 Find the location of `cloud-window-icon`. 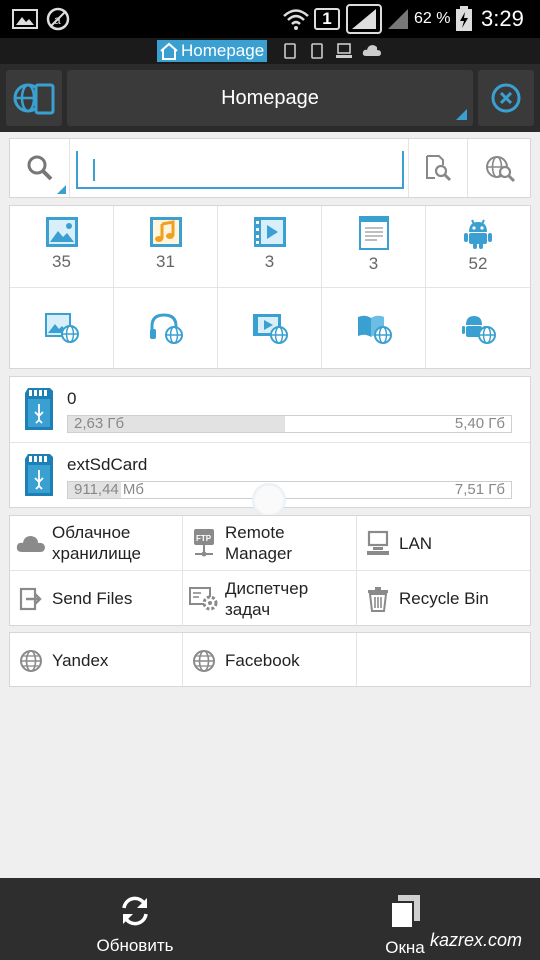

cloud-window-icon is located at coordinates (372, 52).